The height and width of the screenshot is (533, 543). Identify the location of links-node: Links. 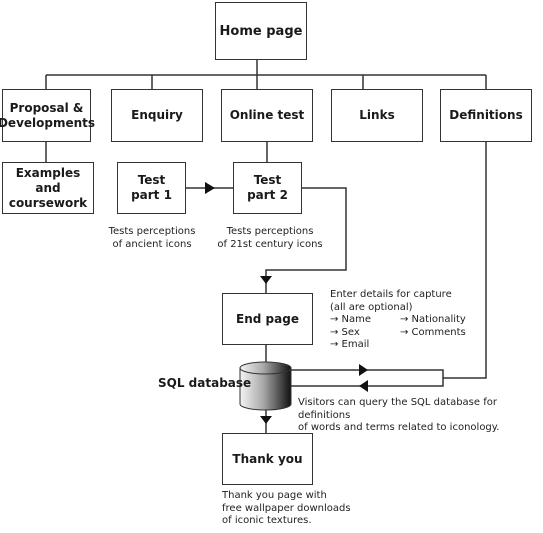
(377, 115).